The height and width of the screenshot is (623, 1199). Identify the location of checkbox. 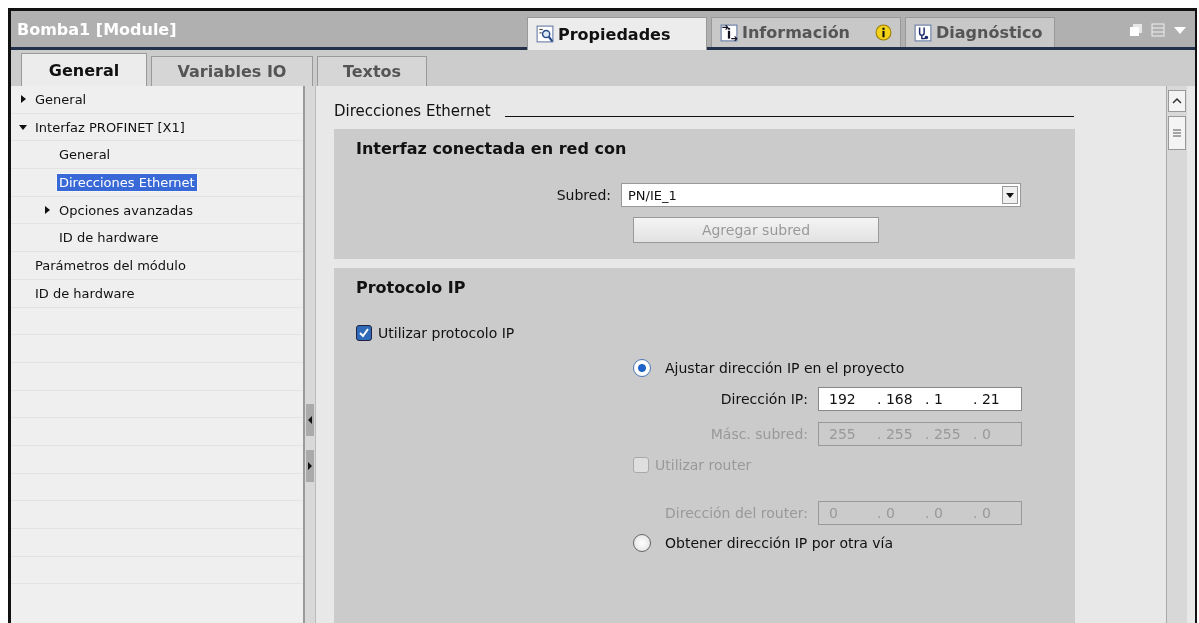
(364, 333).